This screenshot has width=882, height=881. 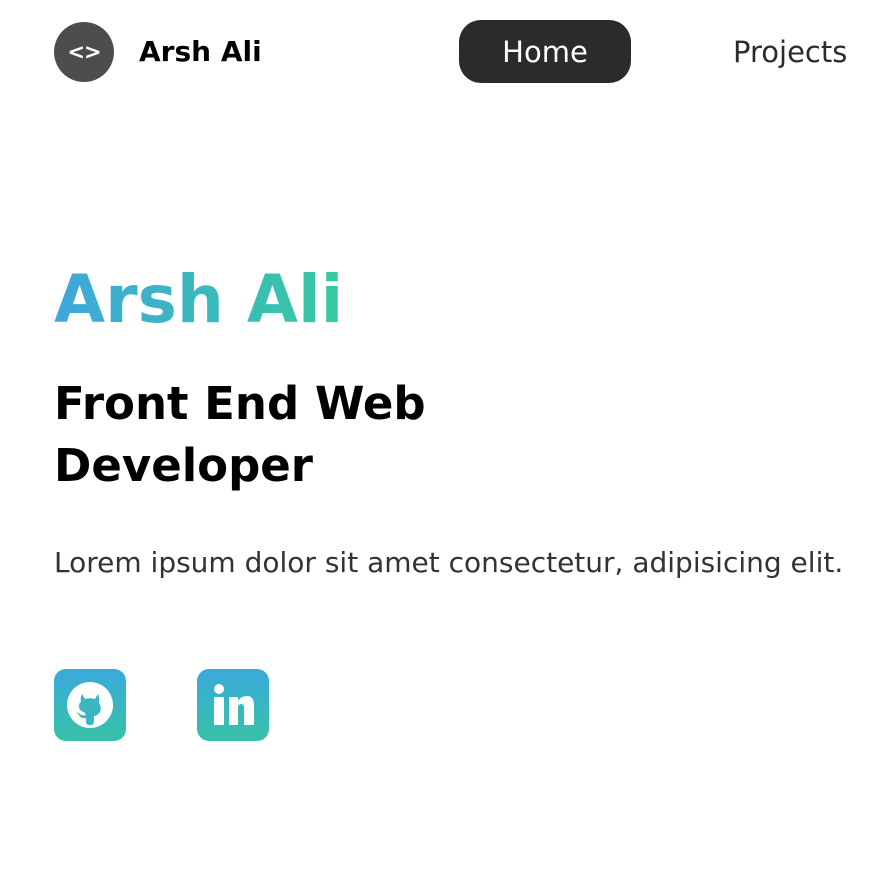 I want to click on linkedin-icon, so click(x=234, y=704).